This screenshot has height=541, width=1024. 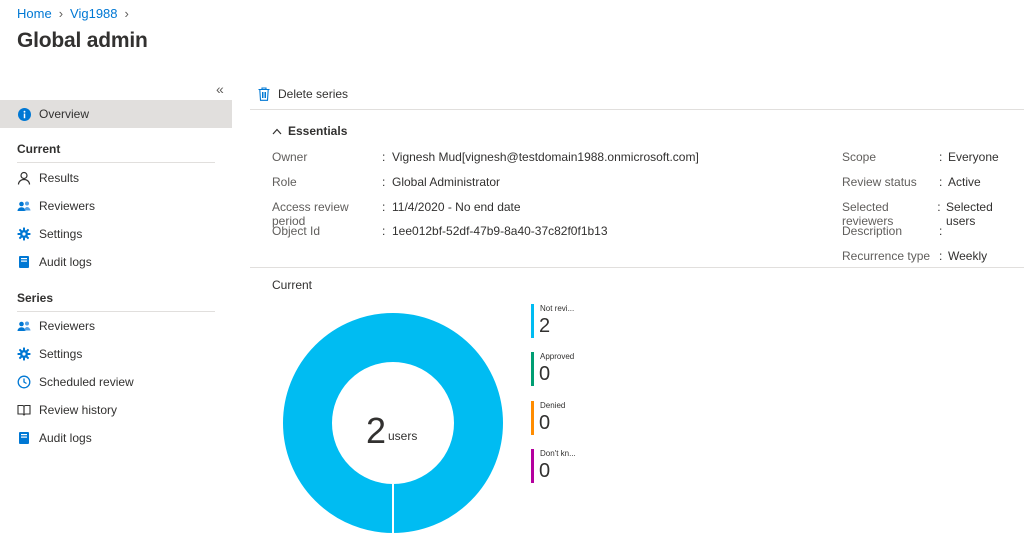 What do you see at coordinates (500, 231) in the screenshot?
I see `object-id-value: 1ee012bf-52df-47b9-8a40-37c82f0f1b13` at bounding box center [500, 231].